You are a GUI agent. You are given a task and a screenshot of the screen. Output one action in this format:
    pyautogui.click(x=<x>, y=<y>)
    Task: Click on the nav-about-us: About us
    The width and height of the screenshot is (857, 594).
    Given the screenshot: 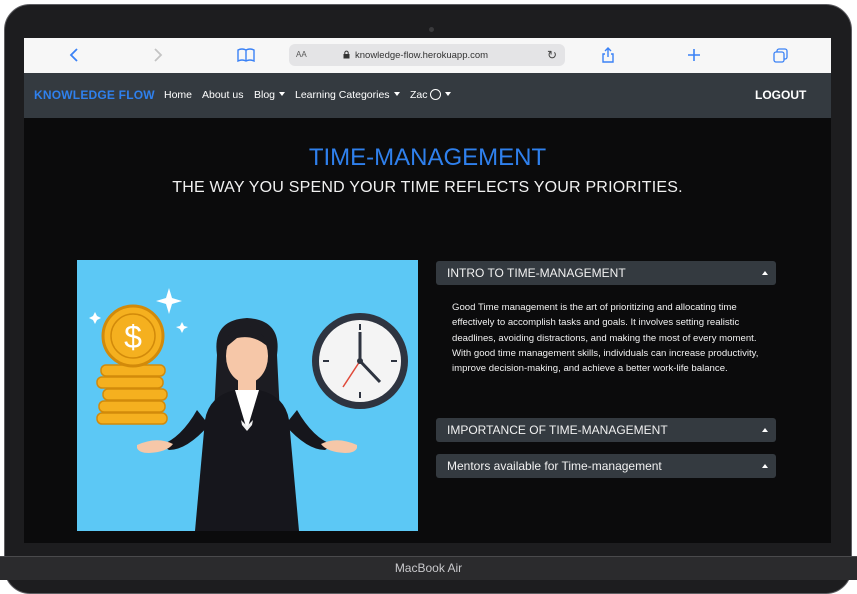 What is the action you would take?
    pyautogui.click(x=222, y=95)
    